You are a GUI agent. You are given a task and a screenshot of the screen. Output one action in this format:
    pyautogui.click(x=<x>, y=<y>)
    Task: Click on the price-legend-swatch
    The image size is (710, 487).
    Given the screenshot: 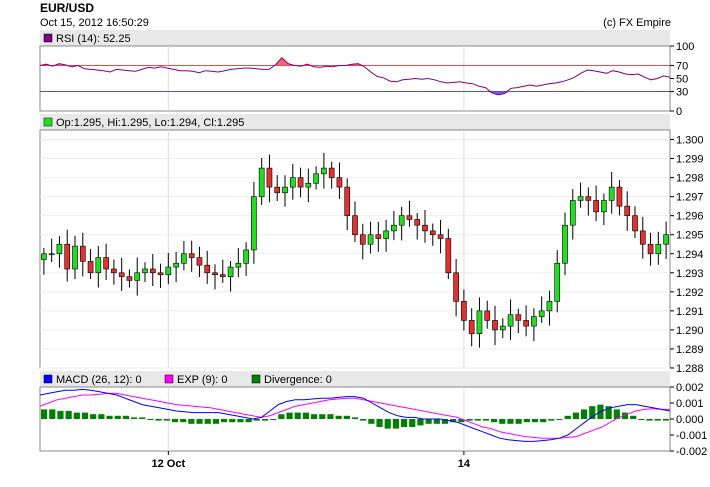 What is the action you would take?
    pyautogui.click(x=48, y=122)
    